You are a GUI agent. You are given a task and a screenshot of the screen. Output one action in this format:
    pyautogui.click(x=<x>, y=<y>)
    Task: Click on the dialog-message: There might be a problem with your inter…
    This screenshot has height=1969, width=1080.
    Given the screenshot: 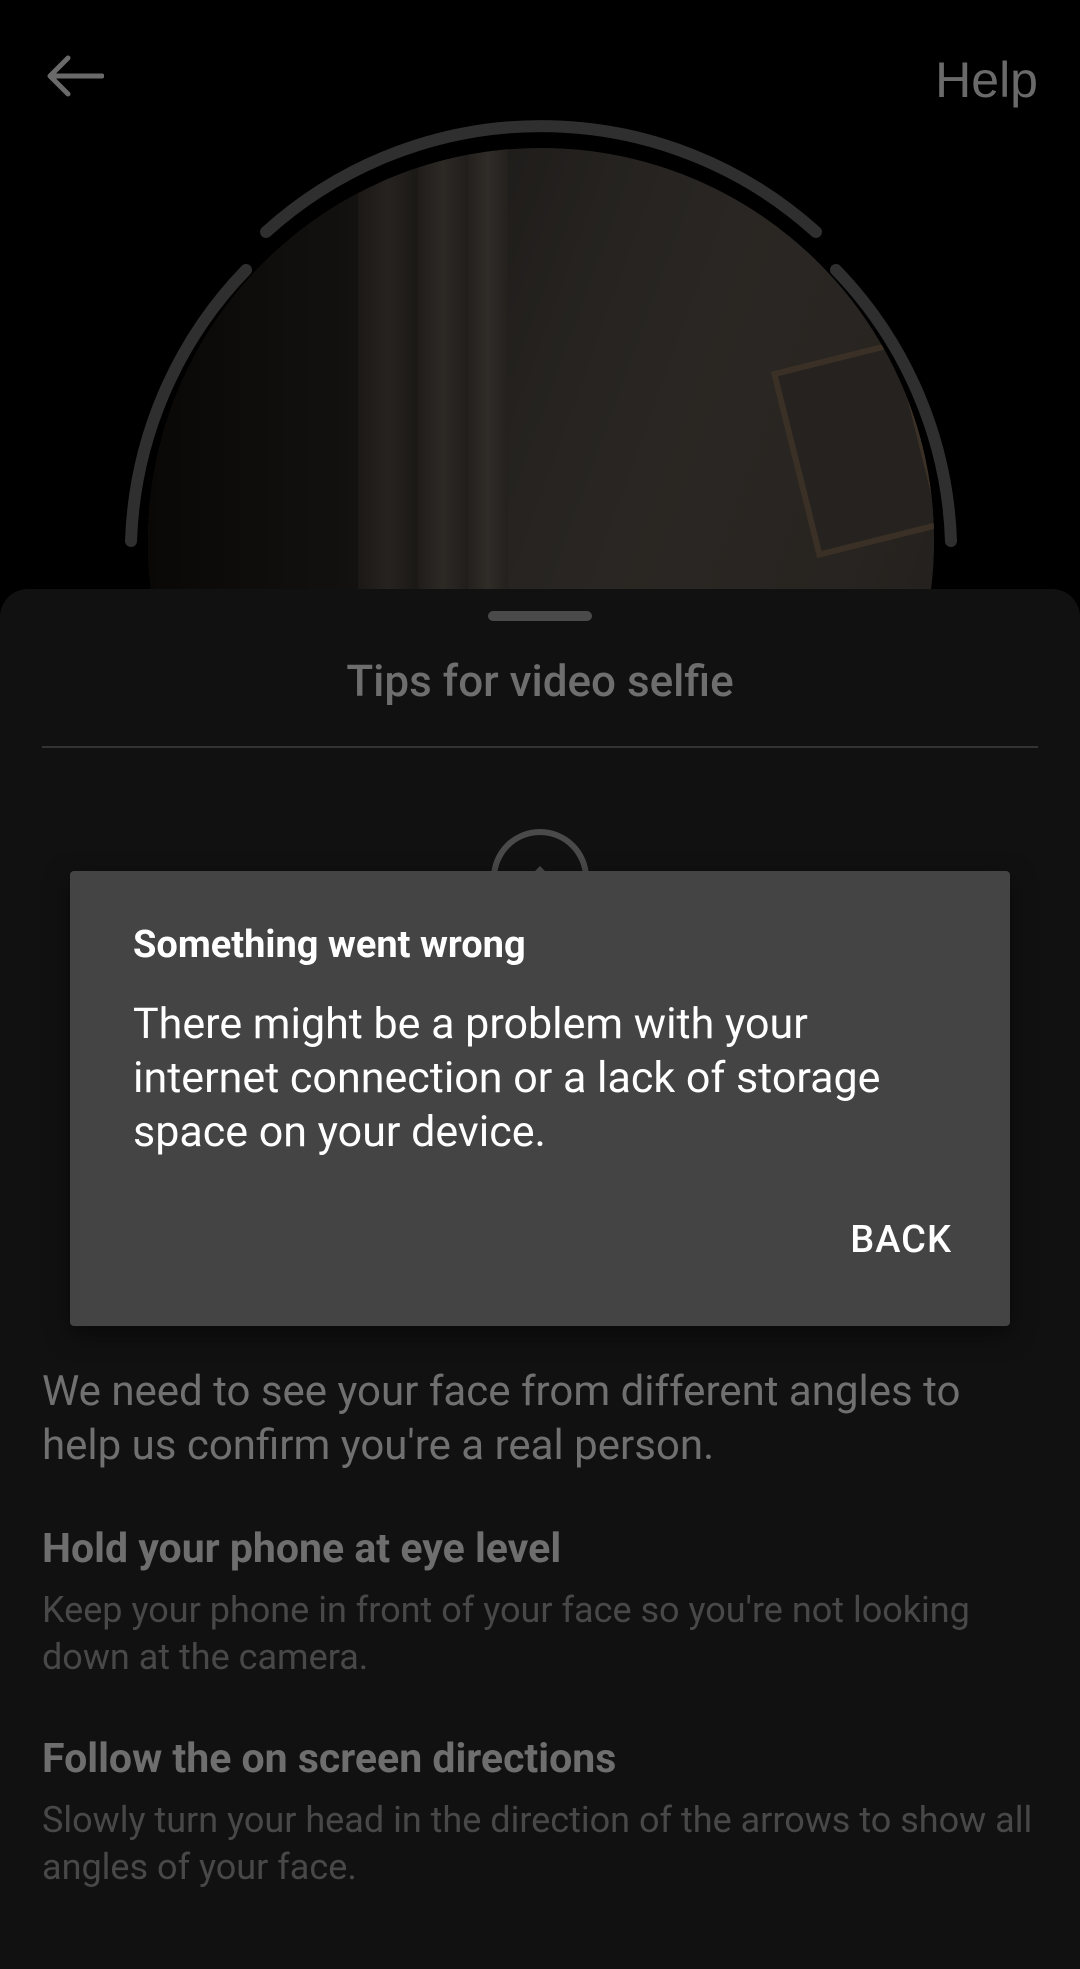 What is the action you would take?
    pyautogui.click(x=507, y=1078)
    